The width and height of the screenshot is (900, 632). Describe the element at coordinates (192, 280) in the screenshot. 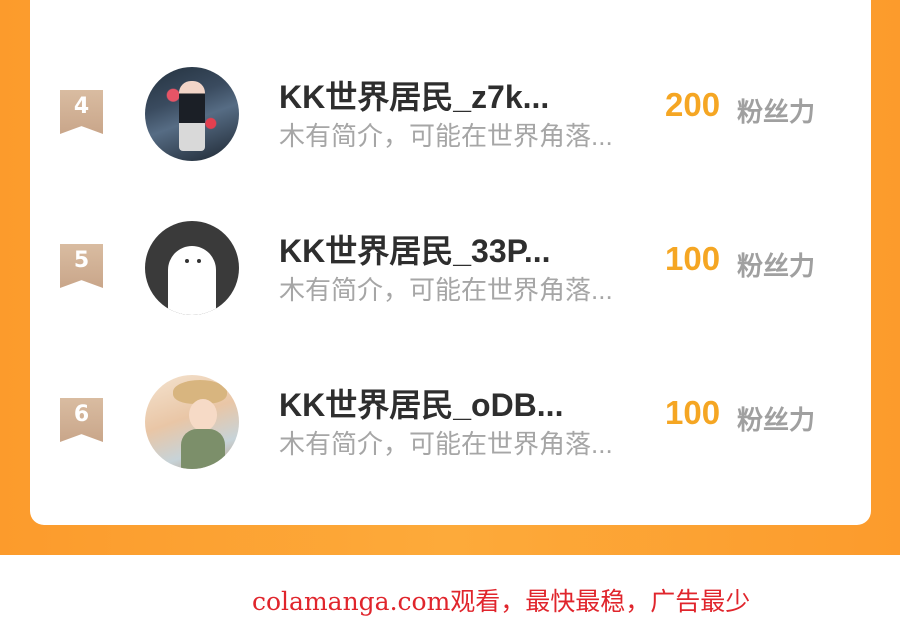

I see `default-avatar-icon` at that location.